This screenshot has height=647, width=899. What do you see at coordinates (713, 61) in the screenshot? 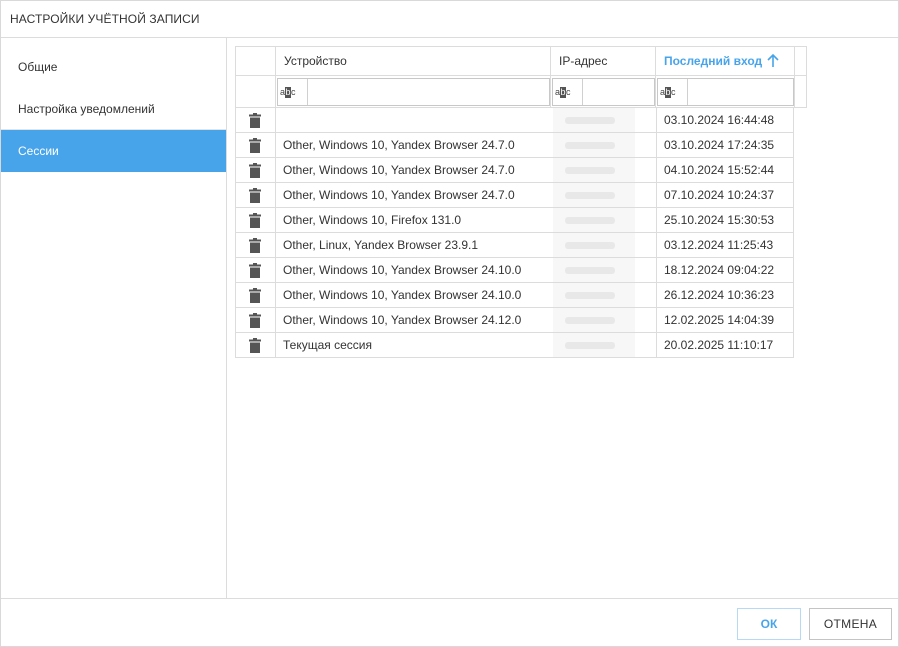
I see `column-header-label: Последний вход` at bounding box center [713, 61].